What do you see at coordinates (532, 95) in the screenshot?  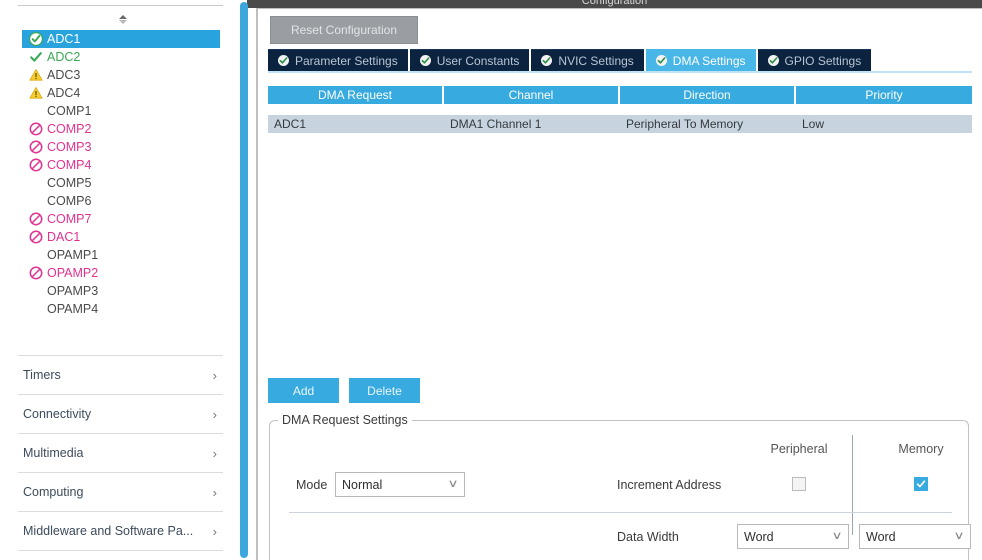 I see `table-column-header: Channel` at bounding box center [532, 95].